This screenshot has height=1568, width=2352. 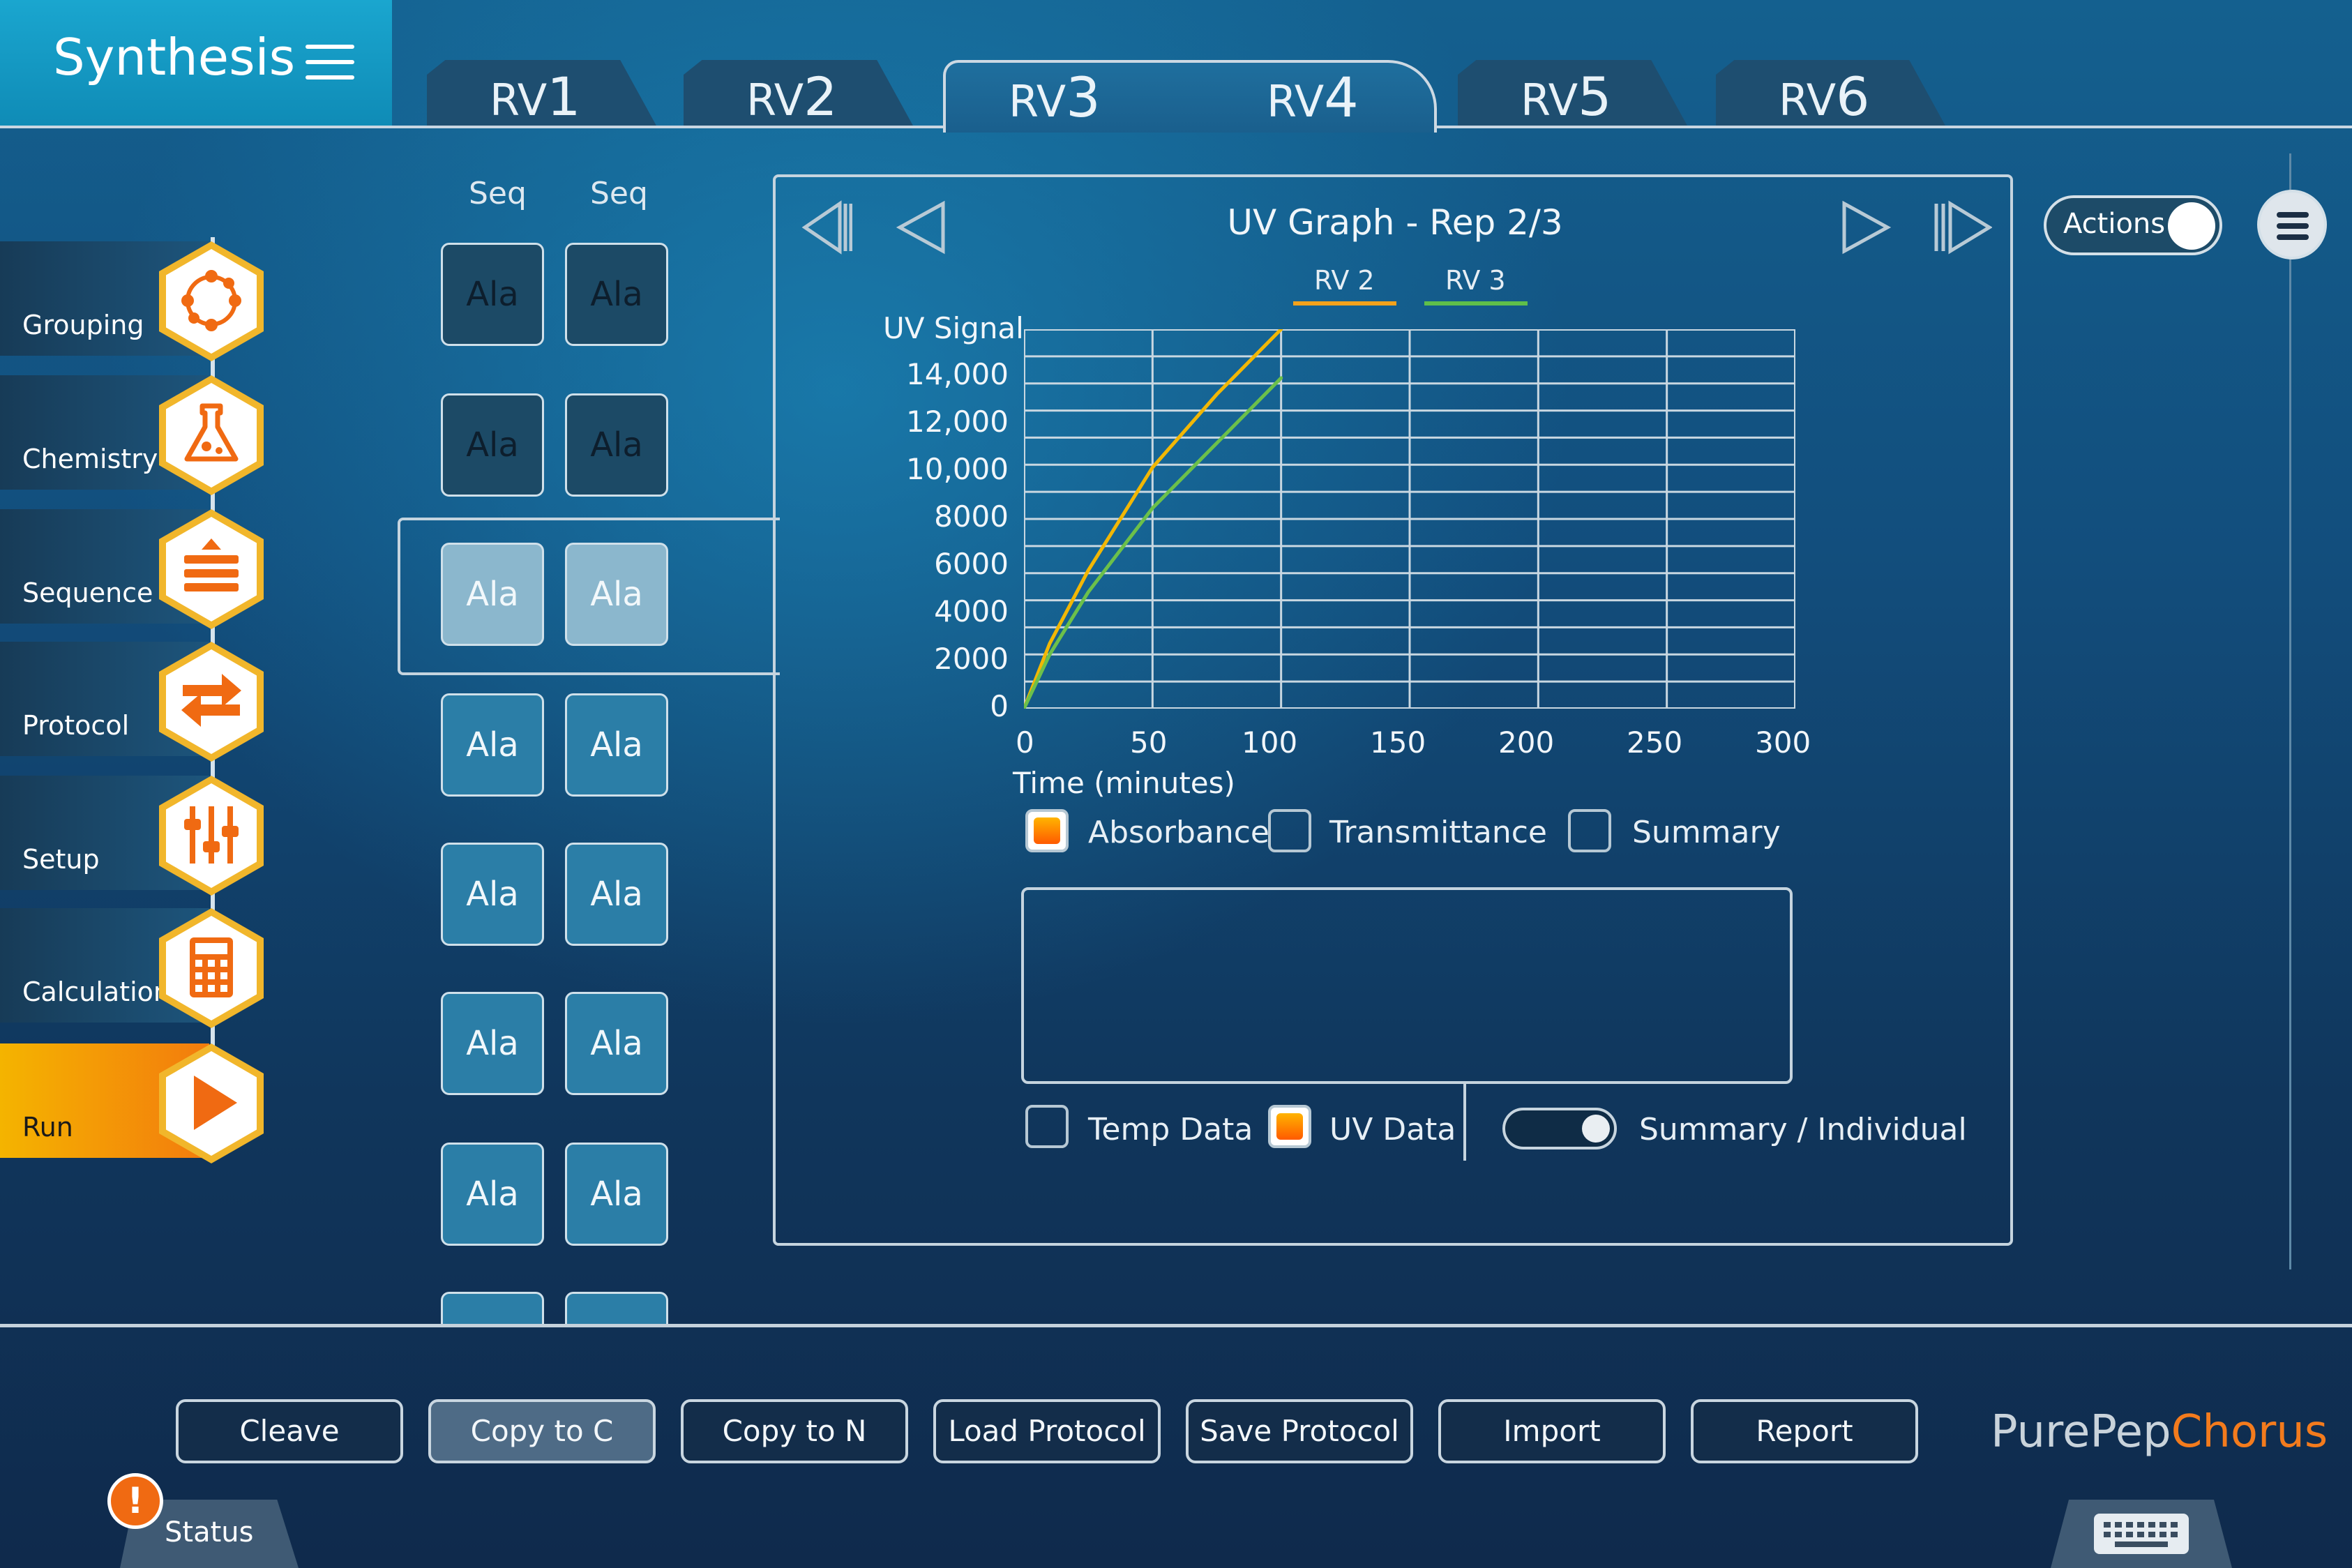 What do you see at coordinates (1438, 832) in the screenshot?
I see `transmittance-label: Transmittance` at bounding box center [1438, 832].